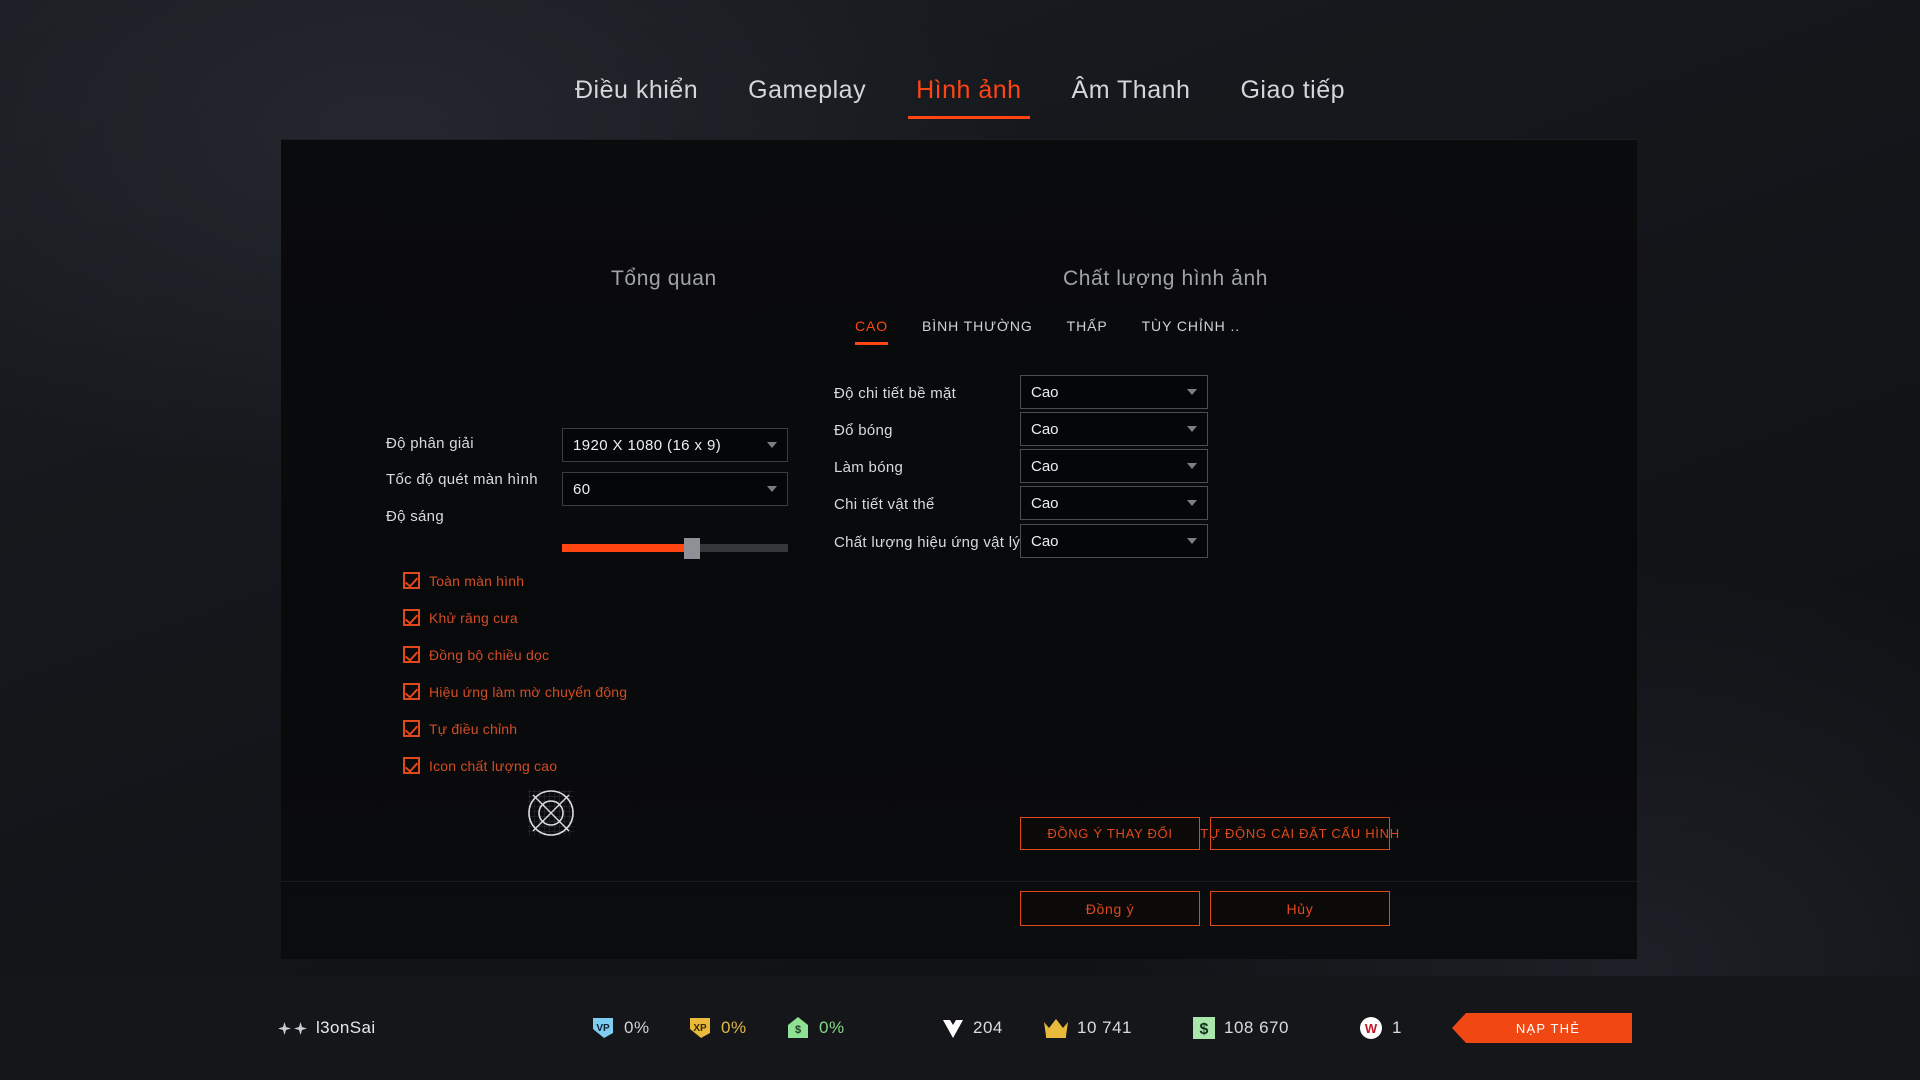  I want to click on dollar-icon: $, so click(1204, 1028).